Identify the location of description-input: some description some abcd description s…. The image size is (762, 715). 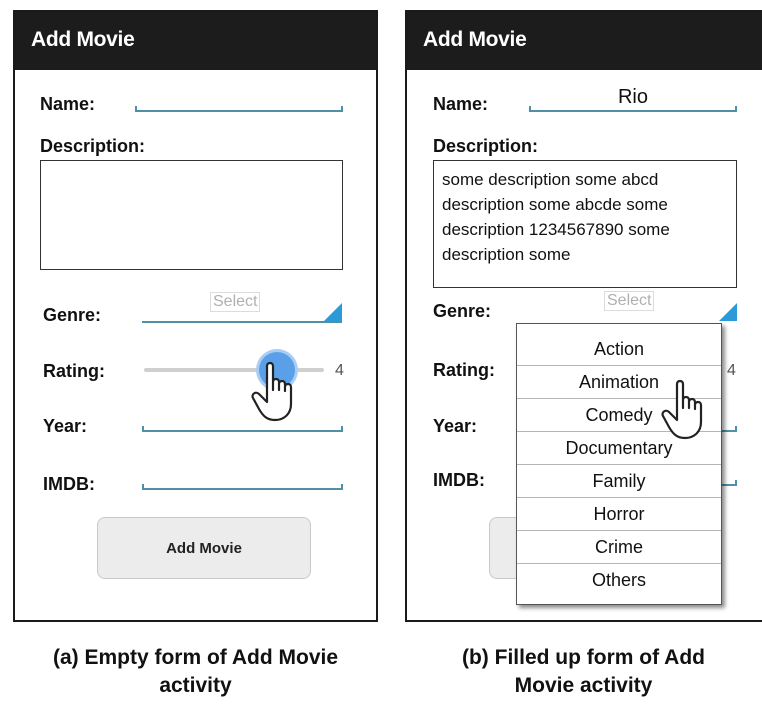
(585, 224).